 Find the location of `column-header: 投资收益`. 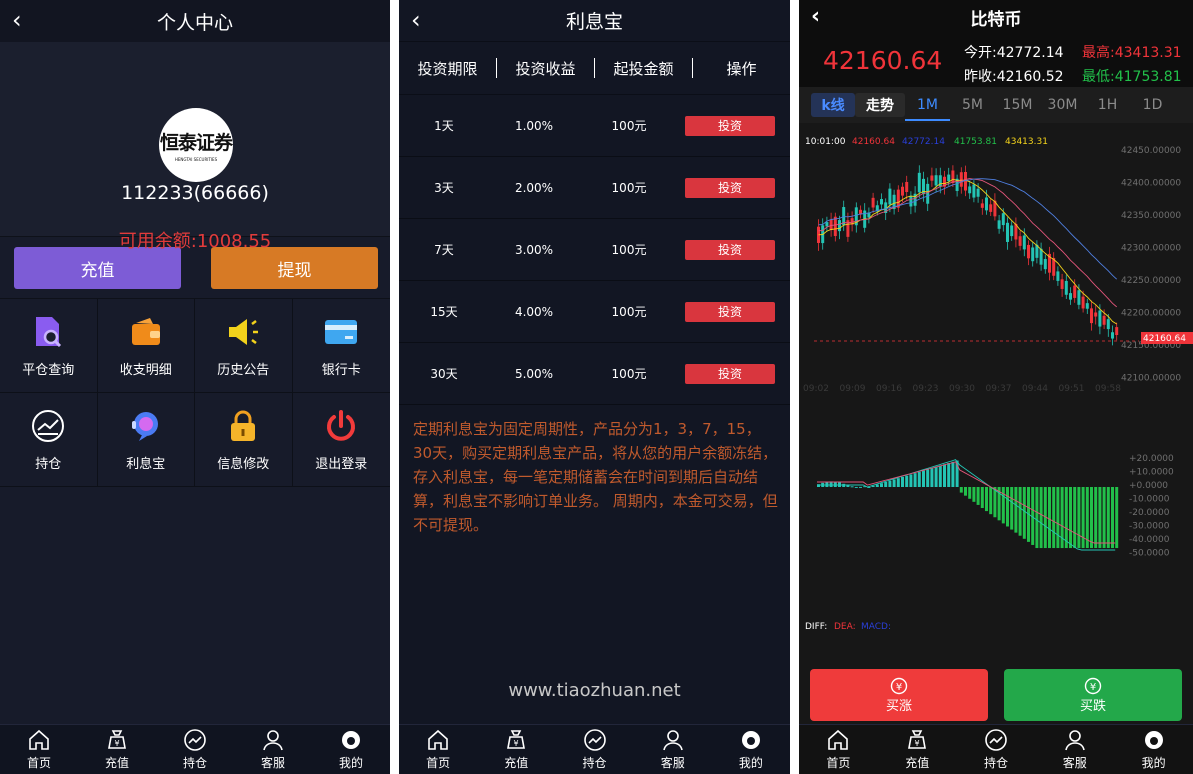

column-header: 投资收益 is located at coordinates (545, 68).